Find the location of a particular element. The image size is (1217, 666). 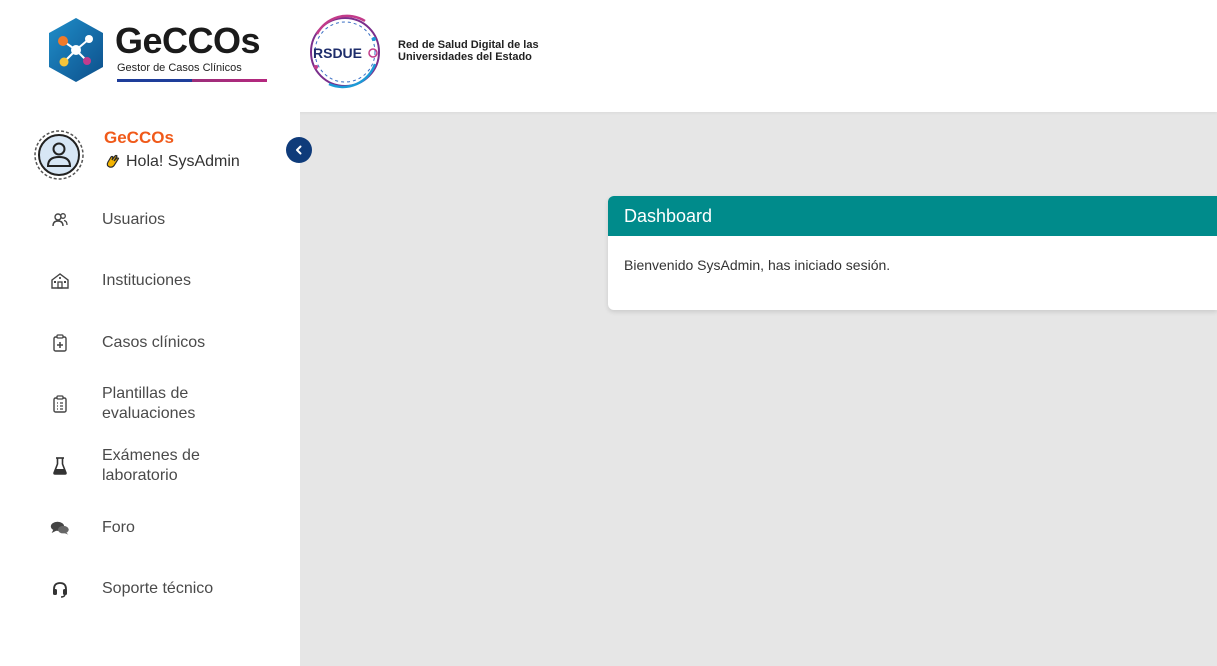

rsdue-emblem: RSDUE is located at coordinates (345, 51).